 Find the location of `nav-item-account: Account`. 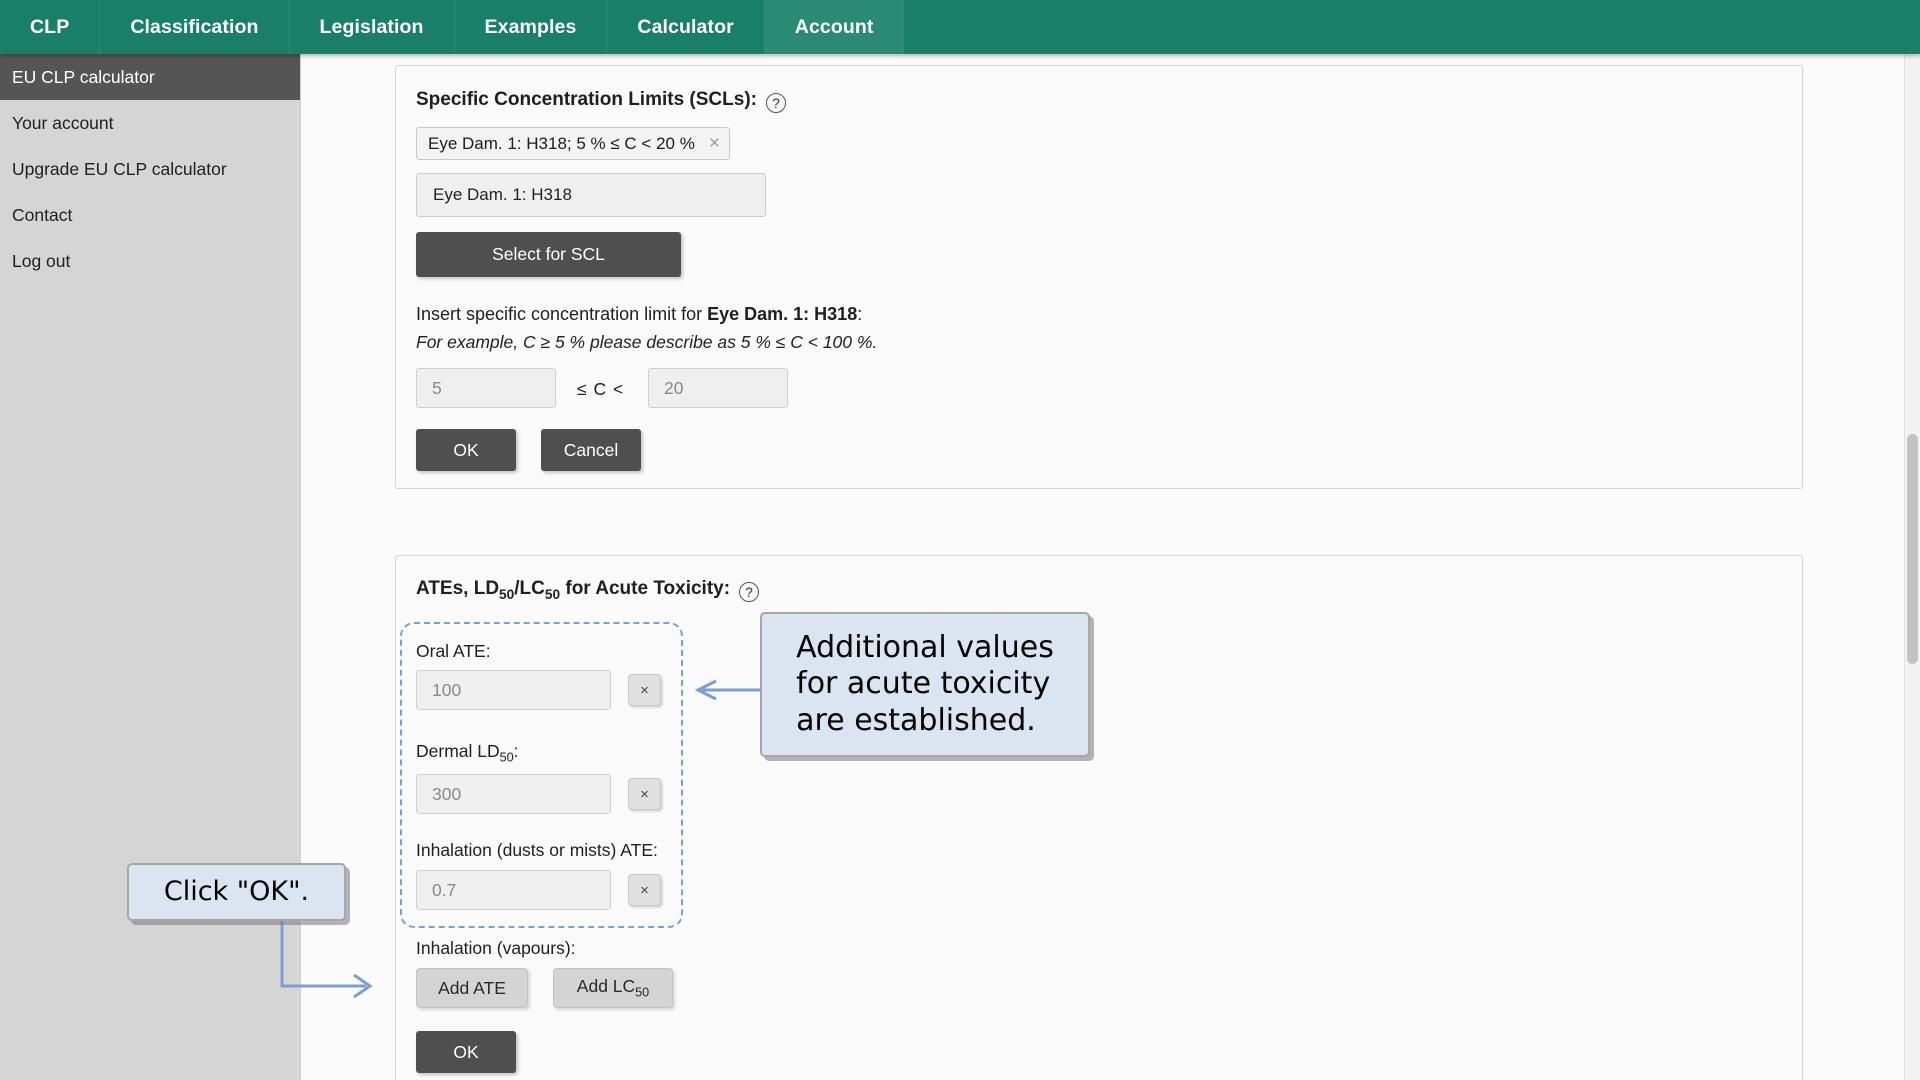

nav-item-account: Account is located at coordinates (834, 27).